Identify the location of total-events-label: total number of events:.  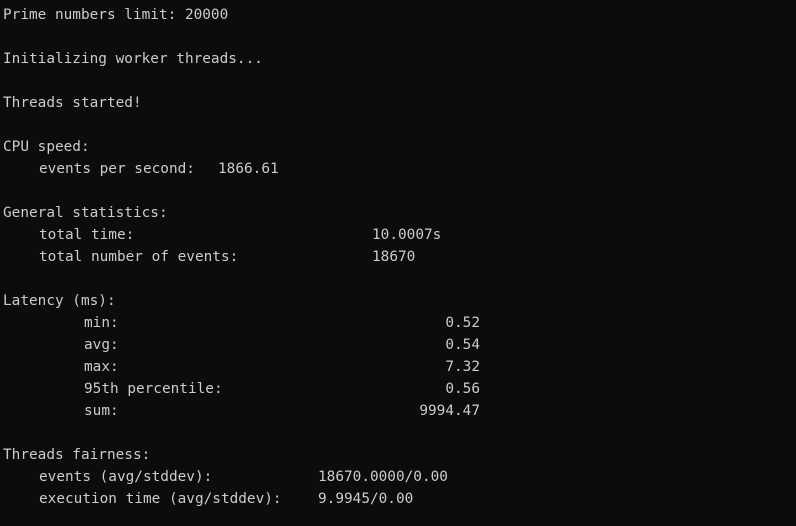
(139, 257).